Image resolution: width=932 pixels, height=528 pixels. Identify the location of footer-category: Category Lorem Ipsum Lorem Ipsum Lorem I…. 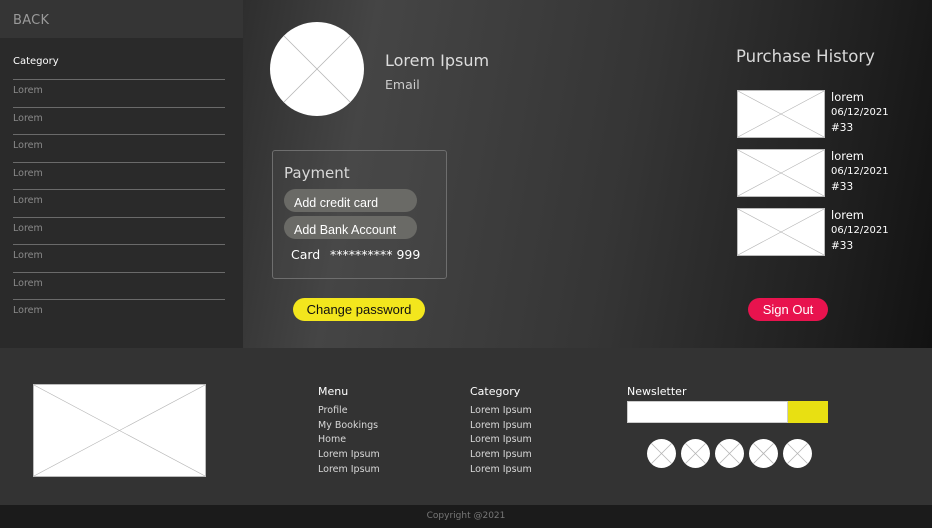
(501, 431).